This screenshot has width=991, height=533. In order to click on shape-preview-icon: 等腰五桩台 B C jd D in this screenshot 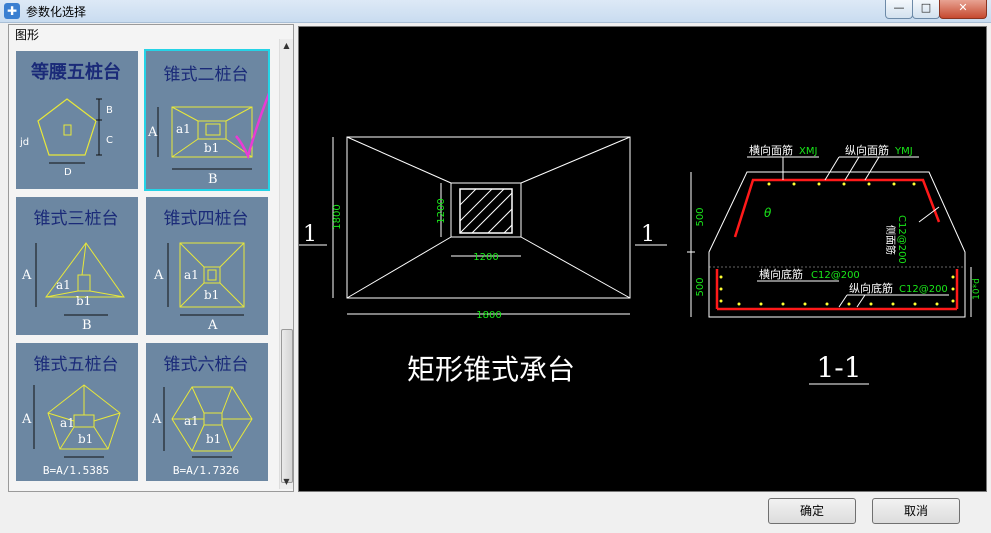, I will do `click(70, 119)`.